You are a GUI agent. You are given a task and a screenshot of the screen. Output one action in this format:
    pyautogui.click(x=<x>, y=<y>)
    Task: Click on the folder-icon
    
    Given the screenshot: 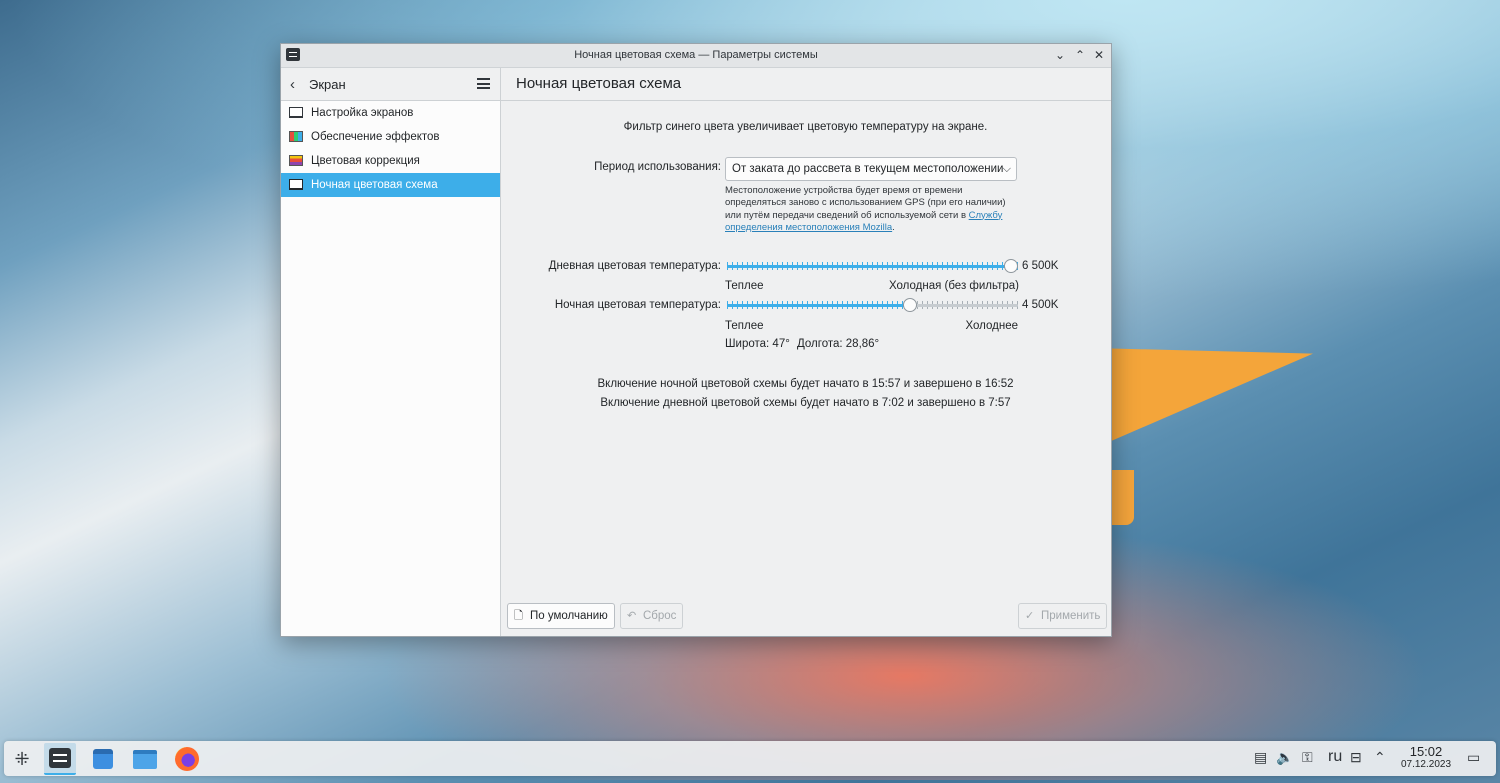 What is the action you would take?
    pyautogui.click(x=145, y=759)
    